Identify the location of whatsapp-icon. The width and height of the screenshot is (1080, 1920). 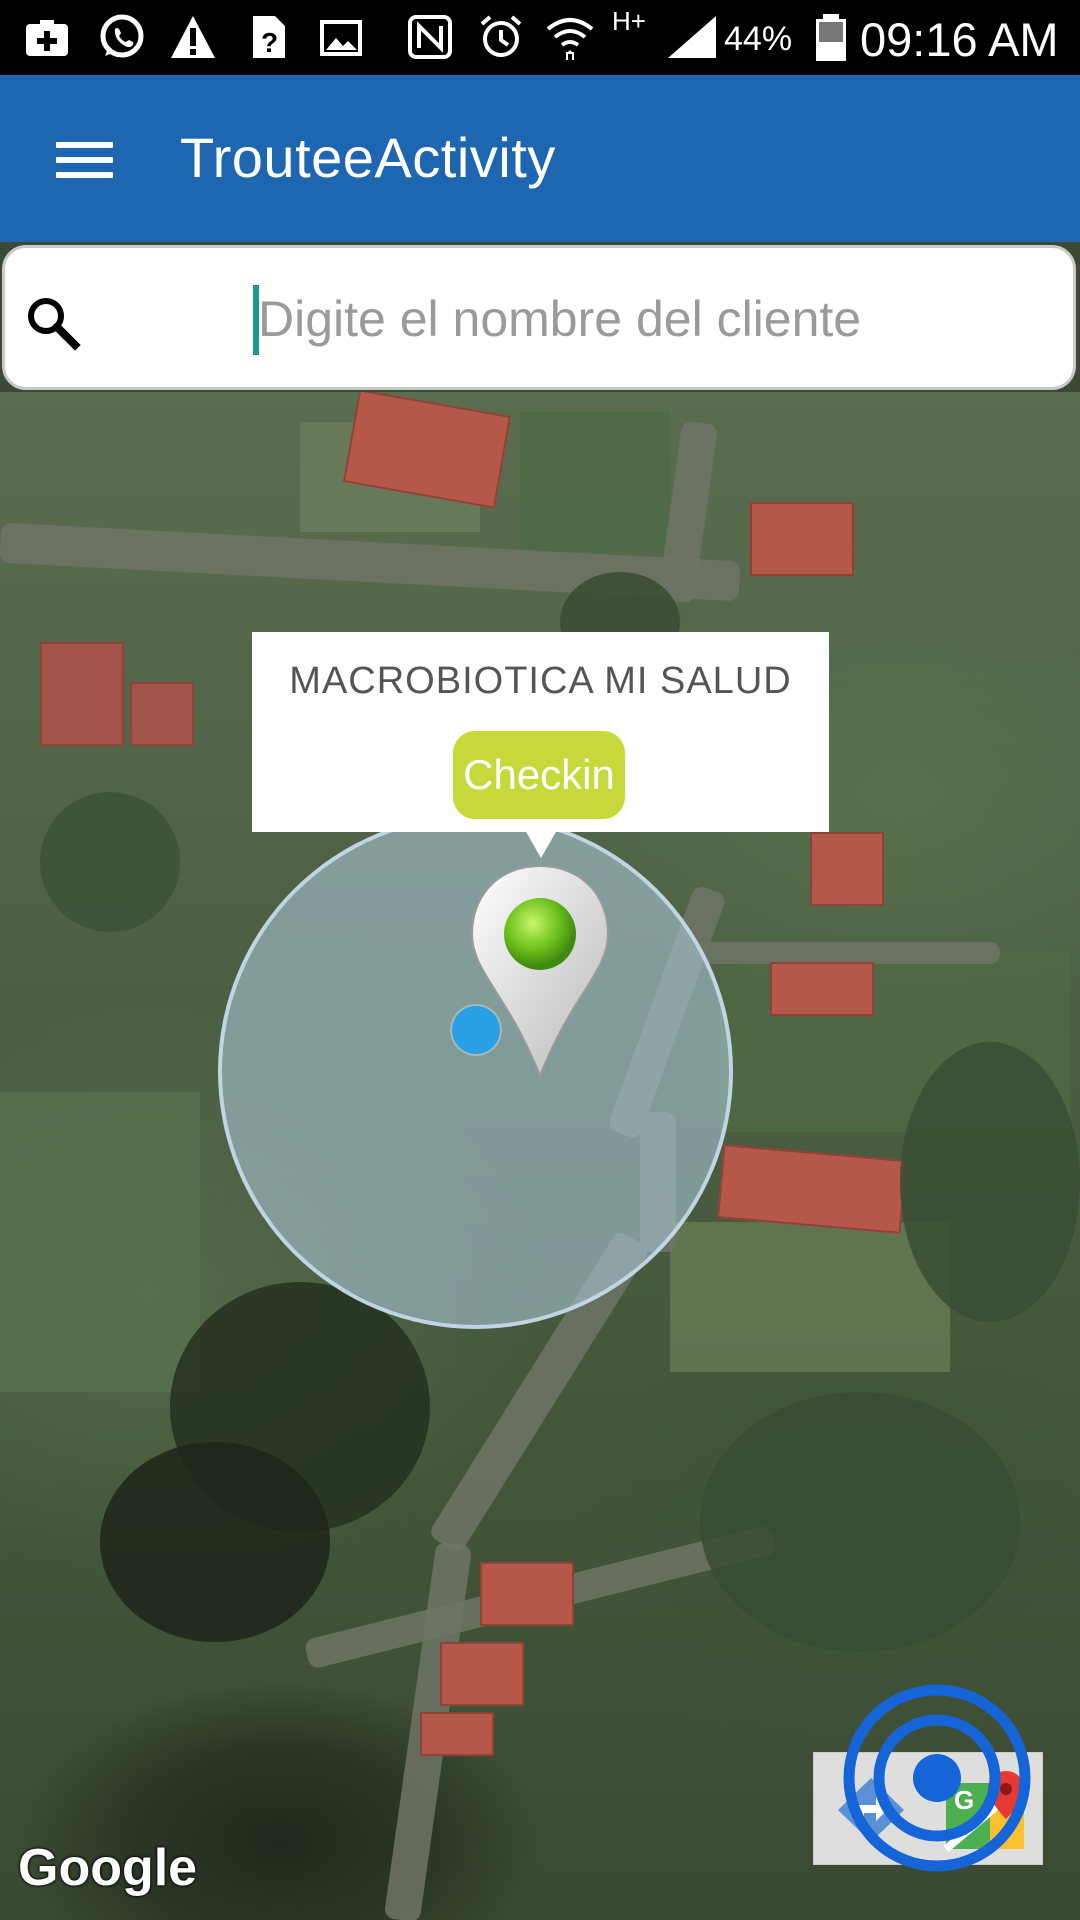
(122, 36).